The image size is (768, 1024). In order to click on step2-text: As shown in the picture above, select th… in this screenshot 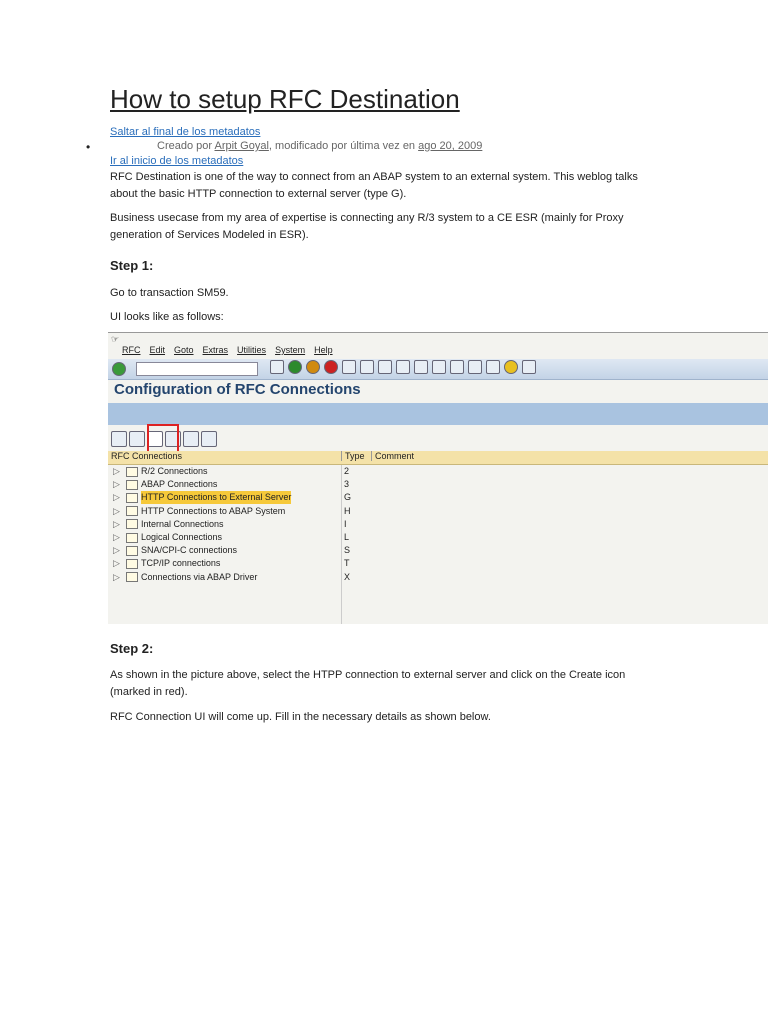, I will do `click(368, 683)`.